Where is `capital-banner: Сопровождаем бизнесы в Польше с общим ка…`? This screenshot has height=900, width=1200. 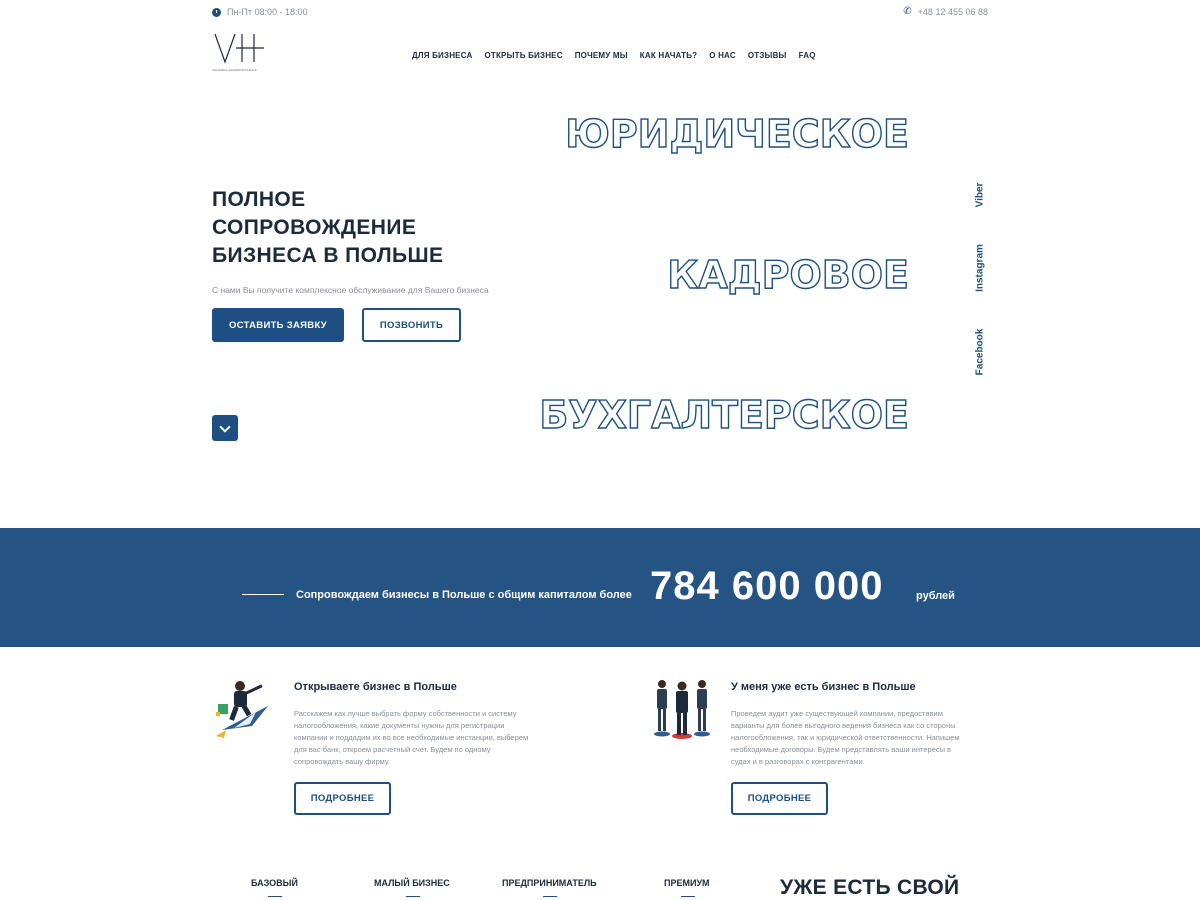
capital-banner: Сопровождаем бизнесы в Польше с общим ка… is located at coordinates (600, 587).